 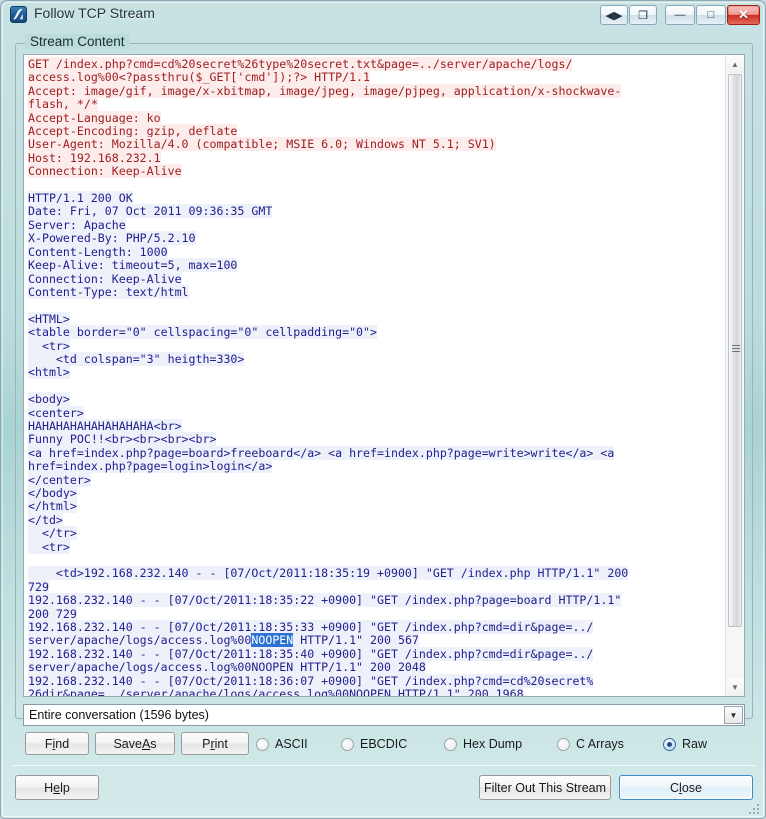 What do you see at coordinates (695, 744) in the screenshot?
I see `radio-raw-label: Raw` at bounding box center [695, 744].